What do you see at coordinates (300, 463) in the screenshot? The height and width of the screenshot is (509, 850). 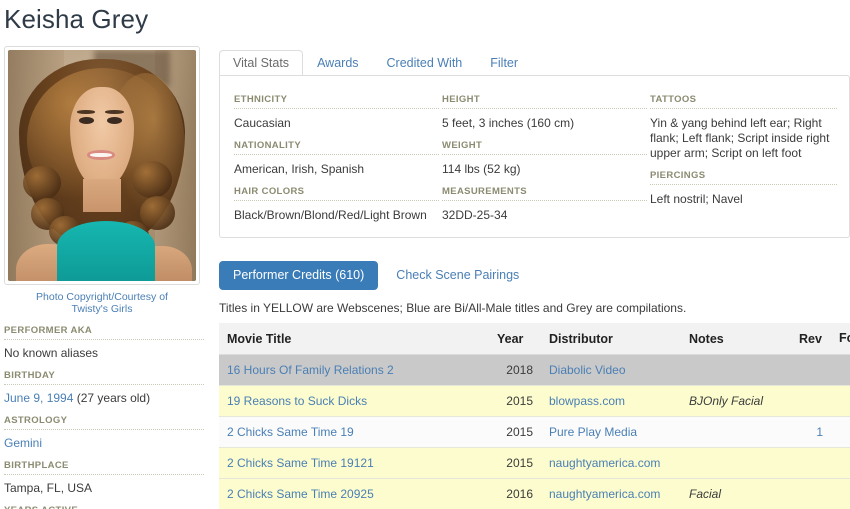 I see `movie-title-link: 2 Chicks Same Time 19121` at bounding box center [300, 463].